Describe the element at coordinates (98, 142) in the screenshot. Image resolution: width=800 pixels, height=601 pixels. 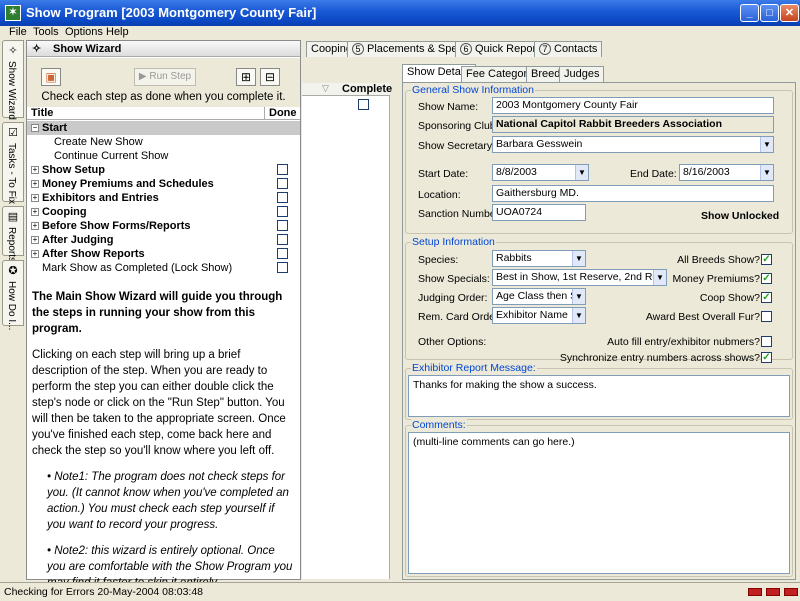
I see `tree-step-label: Create New Show` at that location.